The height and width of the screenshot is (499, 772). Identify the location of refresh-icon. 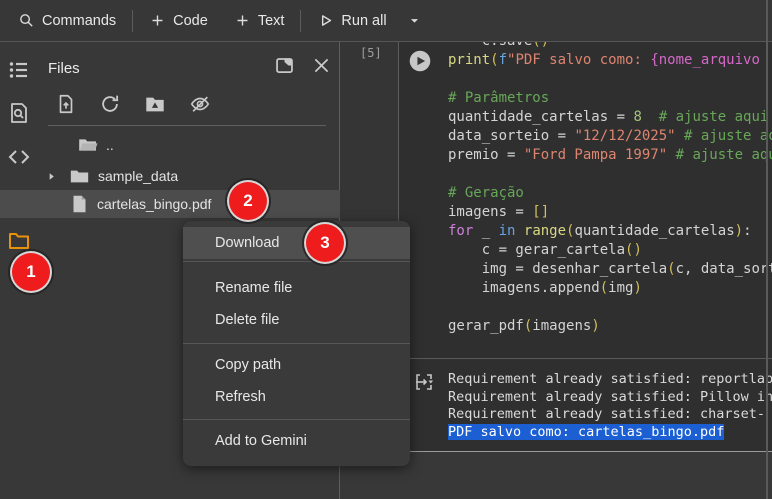
(110, 103).